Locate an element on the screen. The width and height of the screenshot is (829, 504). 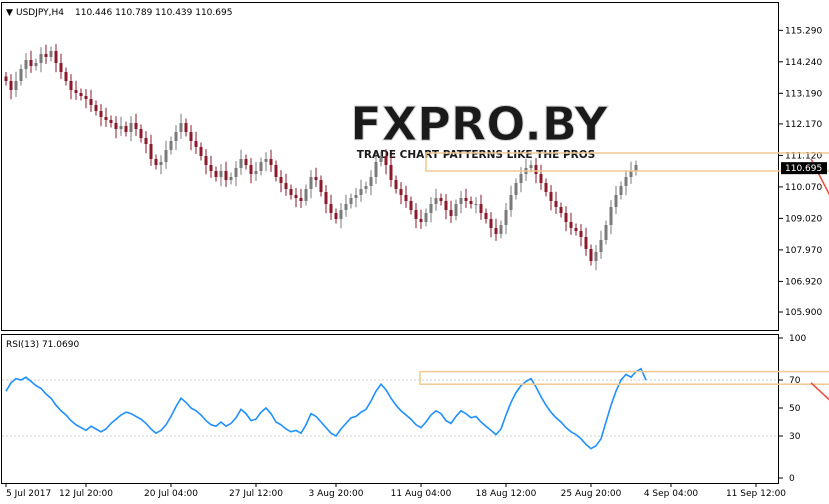
symbol-triangle: ▼ is located at coordinates (9, 13).